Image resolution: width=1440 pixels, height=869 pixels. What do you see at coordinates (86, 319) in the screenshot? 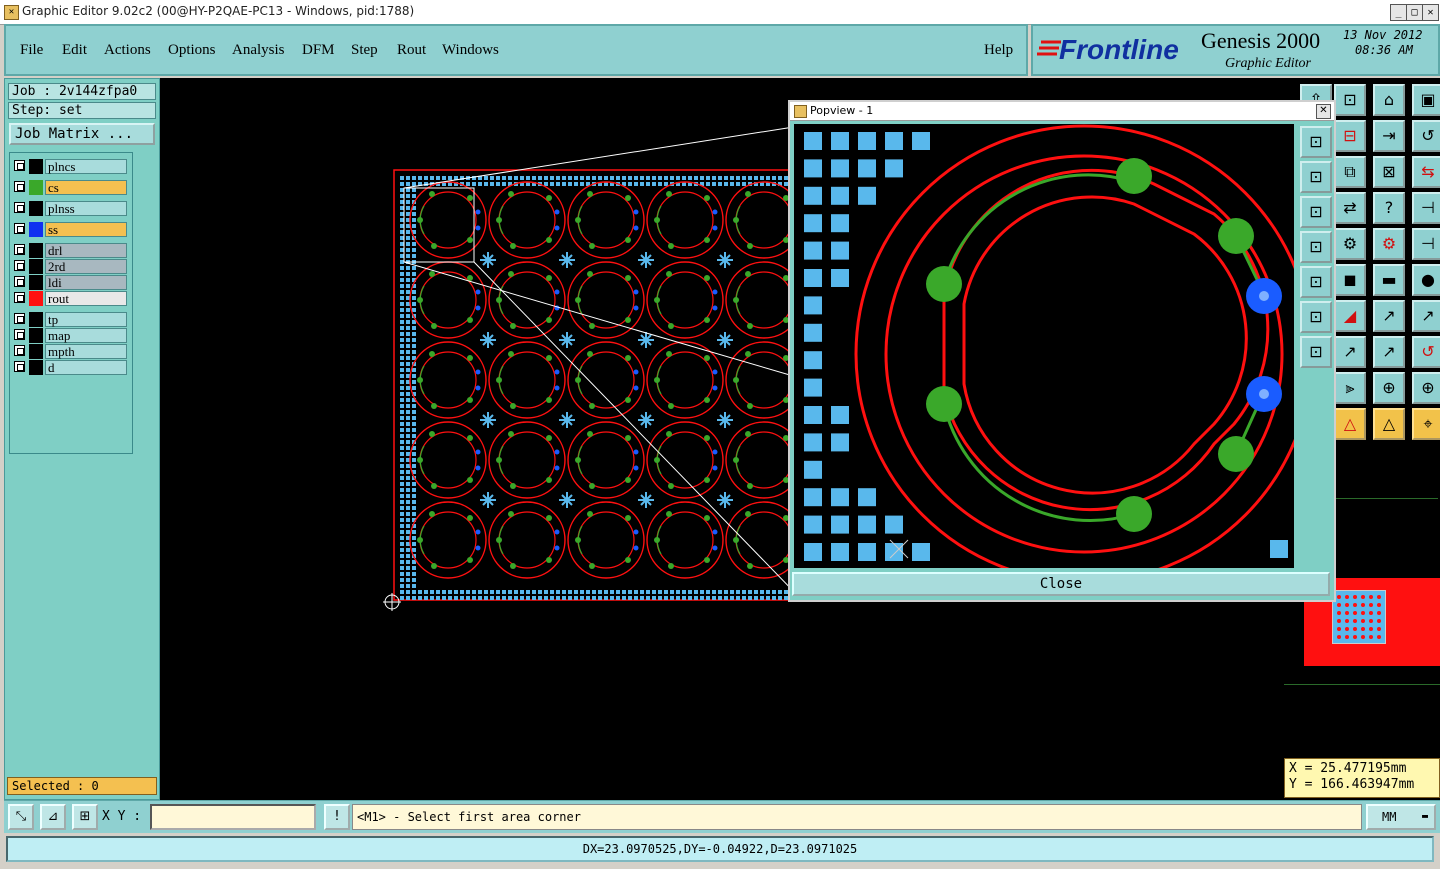
I see `layer-name: tp` at bounding box center [86, 319].